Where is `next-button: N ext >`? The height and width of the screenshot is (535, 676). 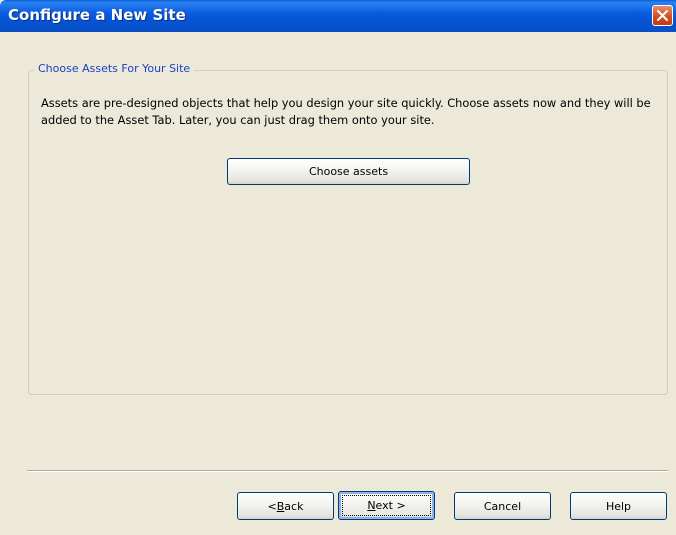
next-button: N ext > is located at coordinates (386, 505).